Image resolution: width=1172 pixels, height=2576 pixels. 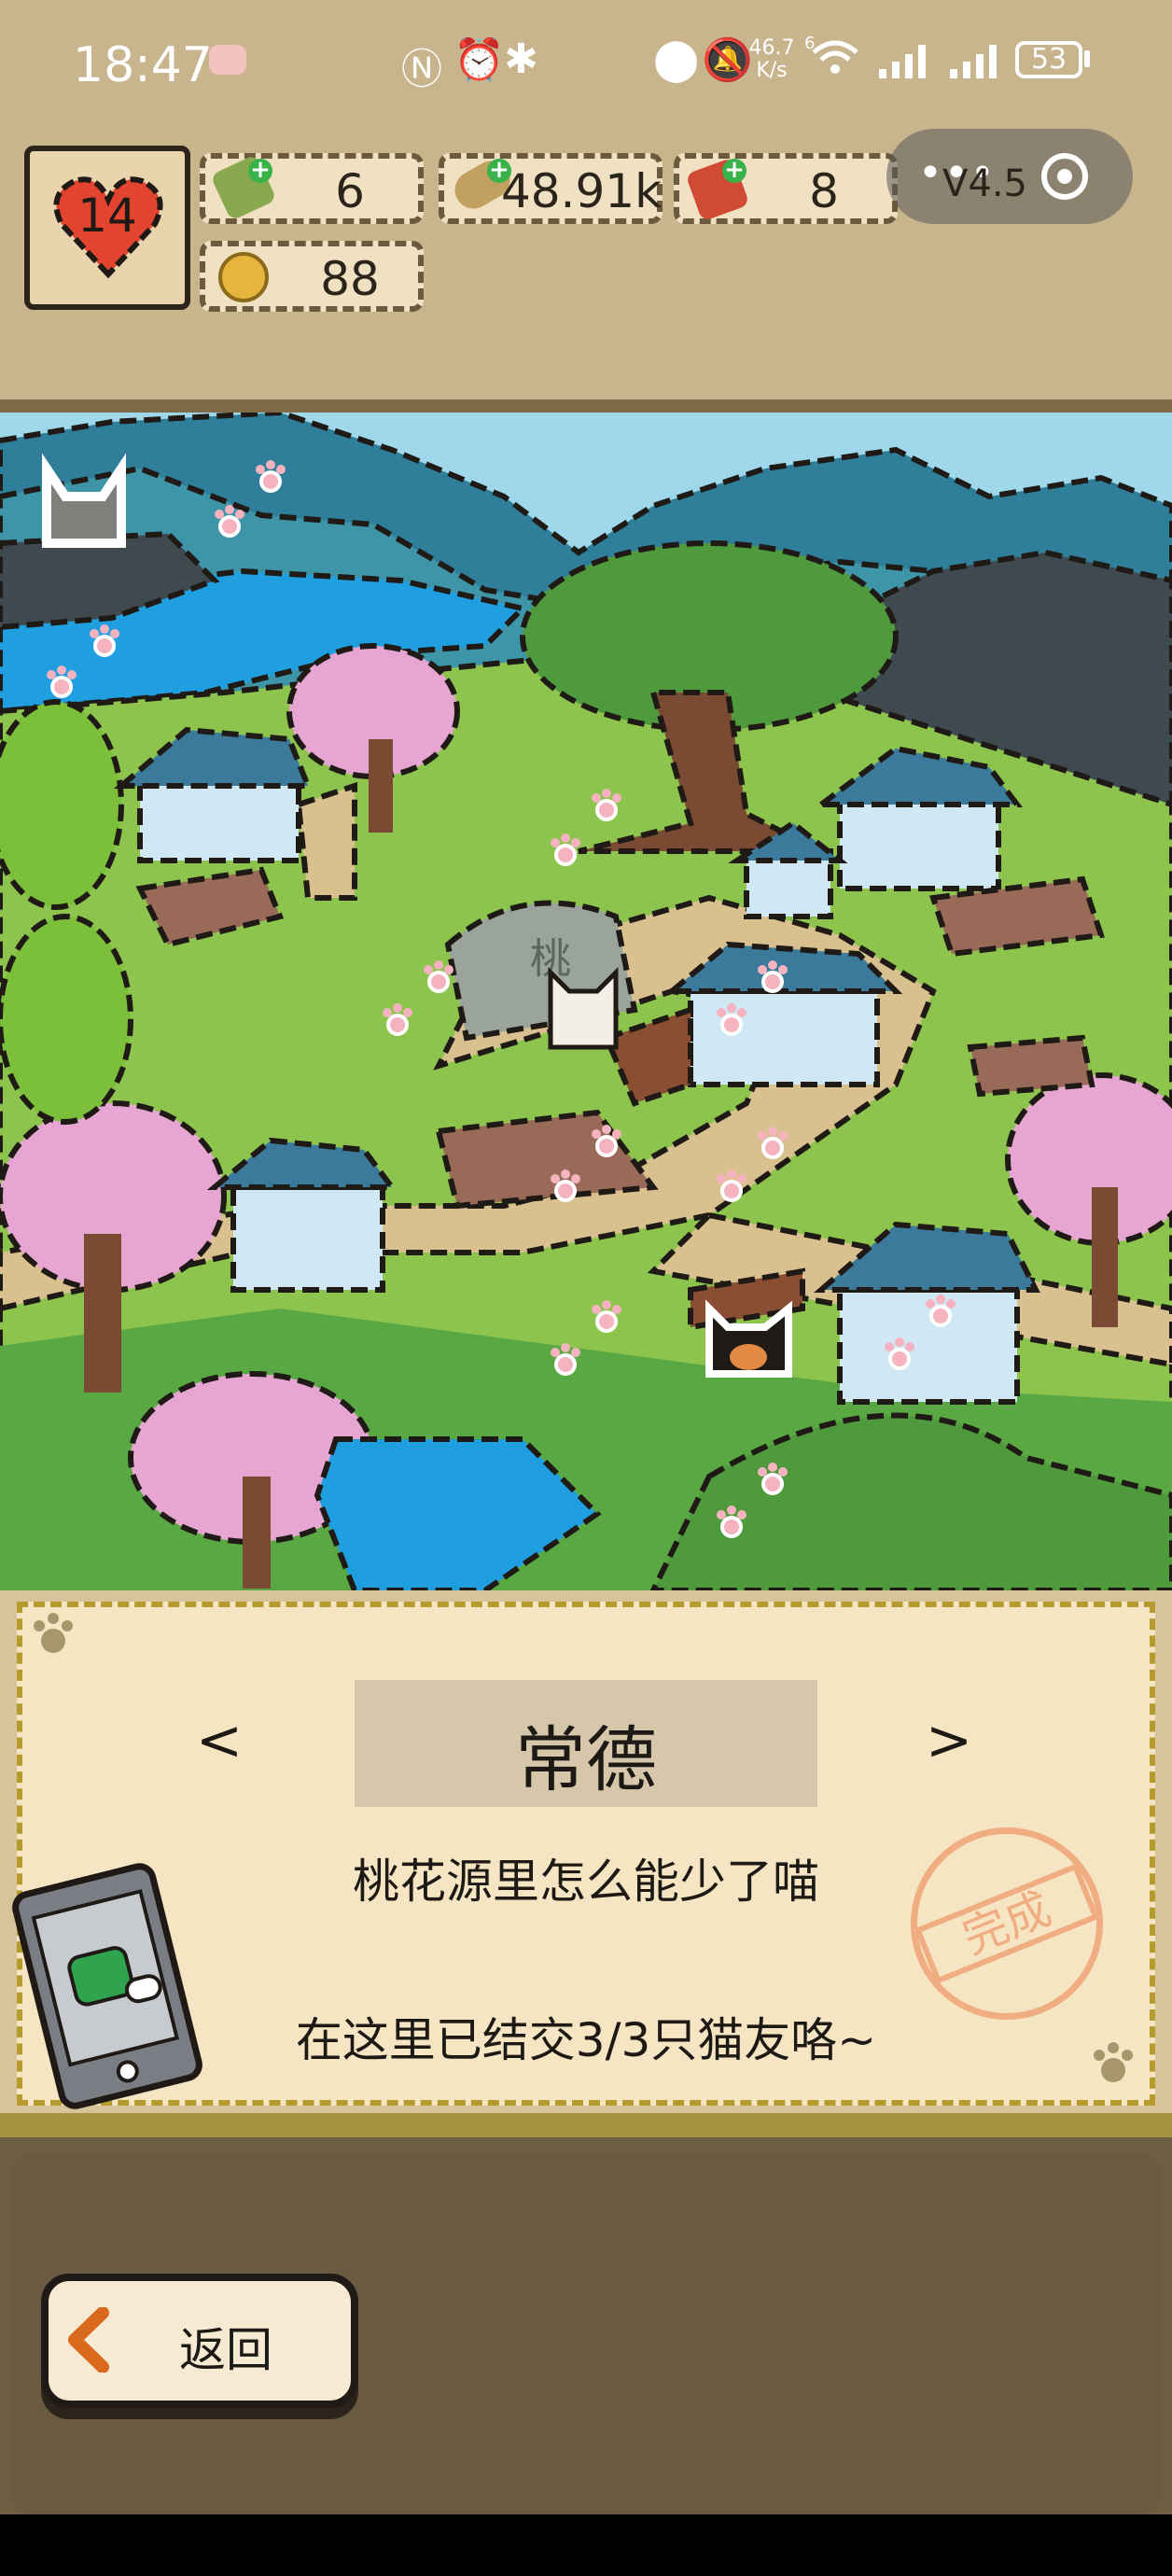 What do you see at coordinates (586, 2125) in the screenshot?
I see `bottom-panel-border` at bounding box center [586, 2125].